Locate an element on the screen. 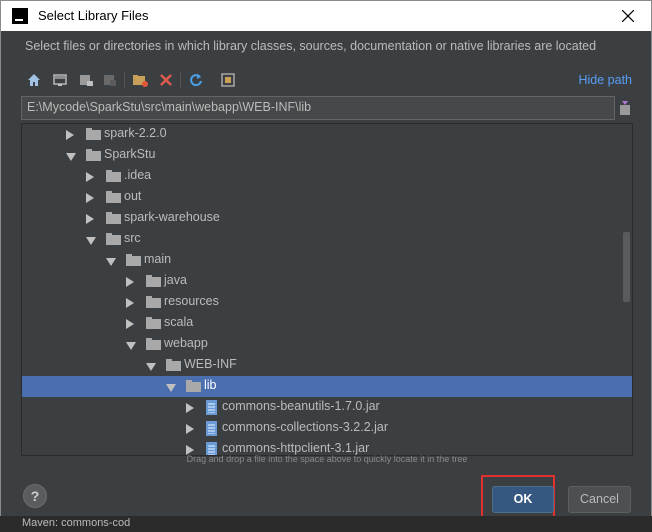 The height and width of the screenshot is (532, 652). tree-item-label: spark-2.2.0 is located at coordinates (135, 133).